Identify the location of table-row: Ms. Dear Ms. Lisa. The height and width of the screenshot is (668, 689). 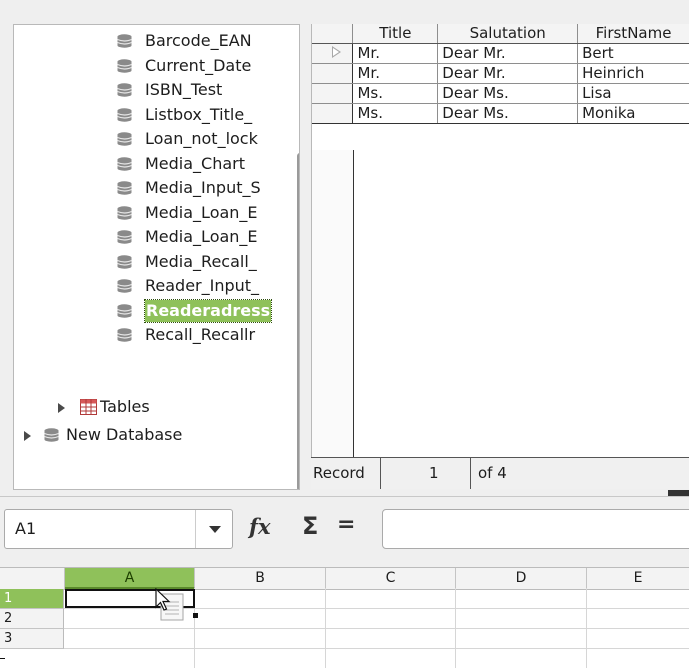
(500, 93).